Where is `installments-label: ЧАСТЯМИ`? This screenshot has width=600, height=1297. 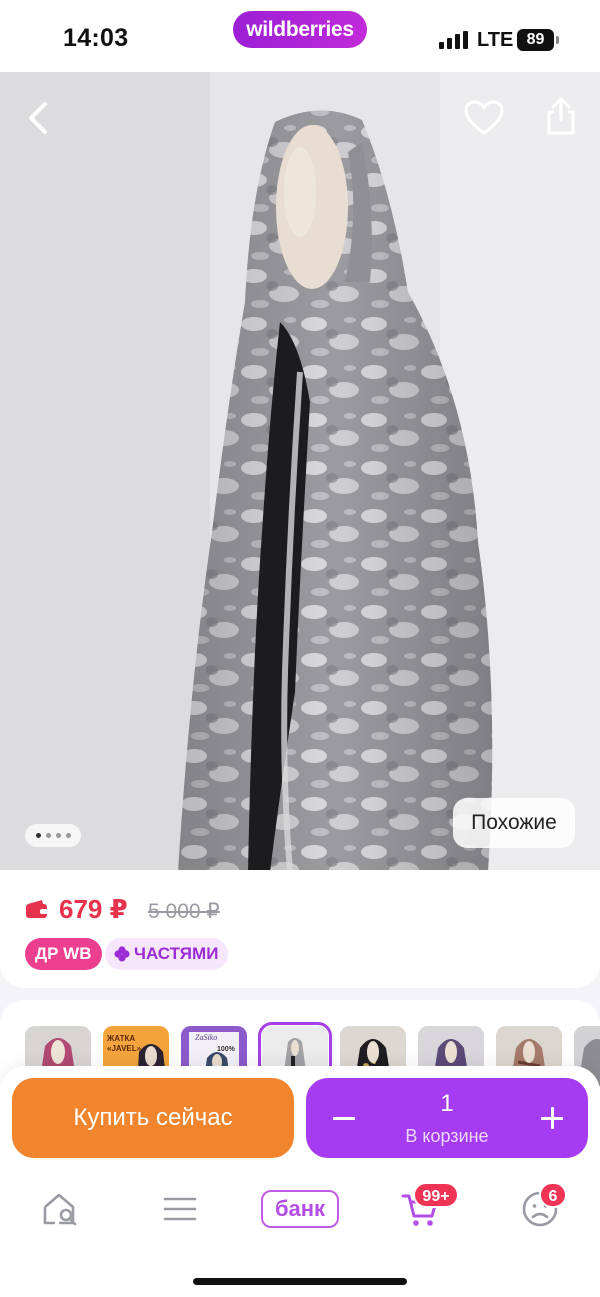 installments-label: ЧАСТЯМИ is located at coordinates (176, 953).